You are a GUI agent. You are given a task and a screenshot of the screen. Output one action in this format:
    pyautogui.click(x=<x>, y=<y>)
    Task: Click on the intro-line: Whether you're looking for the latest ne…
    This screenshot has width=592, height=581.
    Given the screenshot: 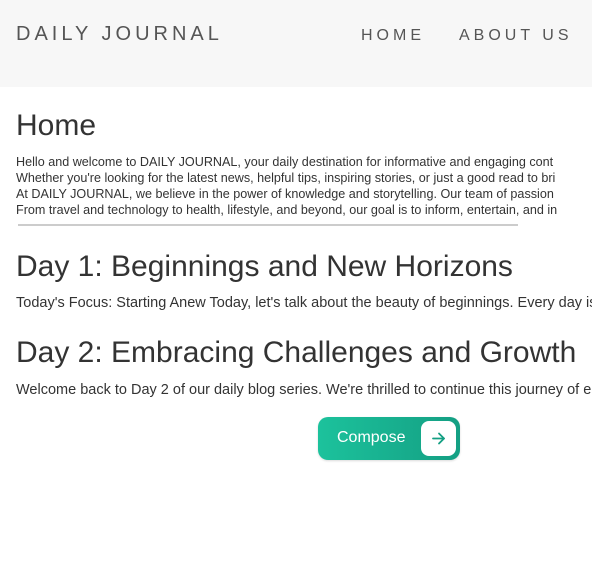 What is the action you would take?
    pyautogui.click(x=286, y=178)
    